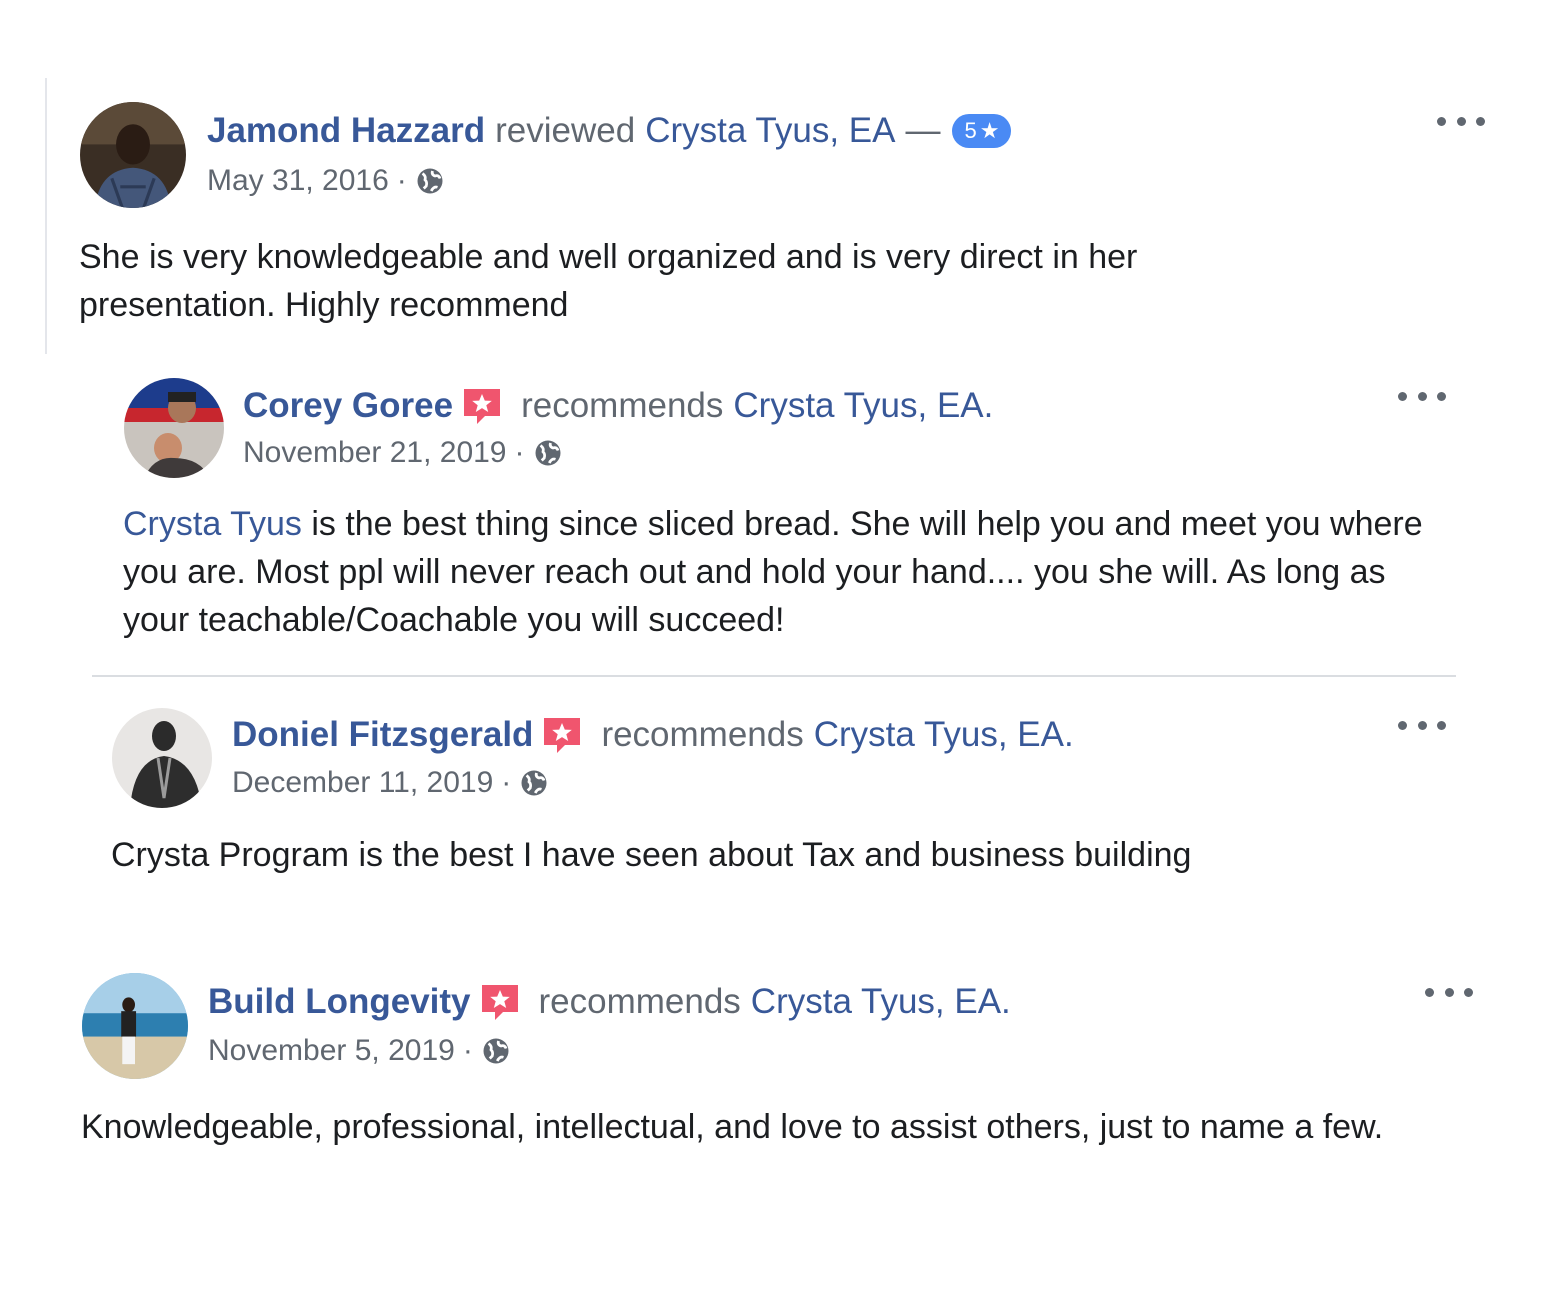 The image size is (1549, 1314). Describe the element at coordinates (331, 1051) in the screenshot. I see `review-date: November 5, 2019` at that location.